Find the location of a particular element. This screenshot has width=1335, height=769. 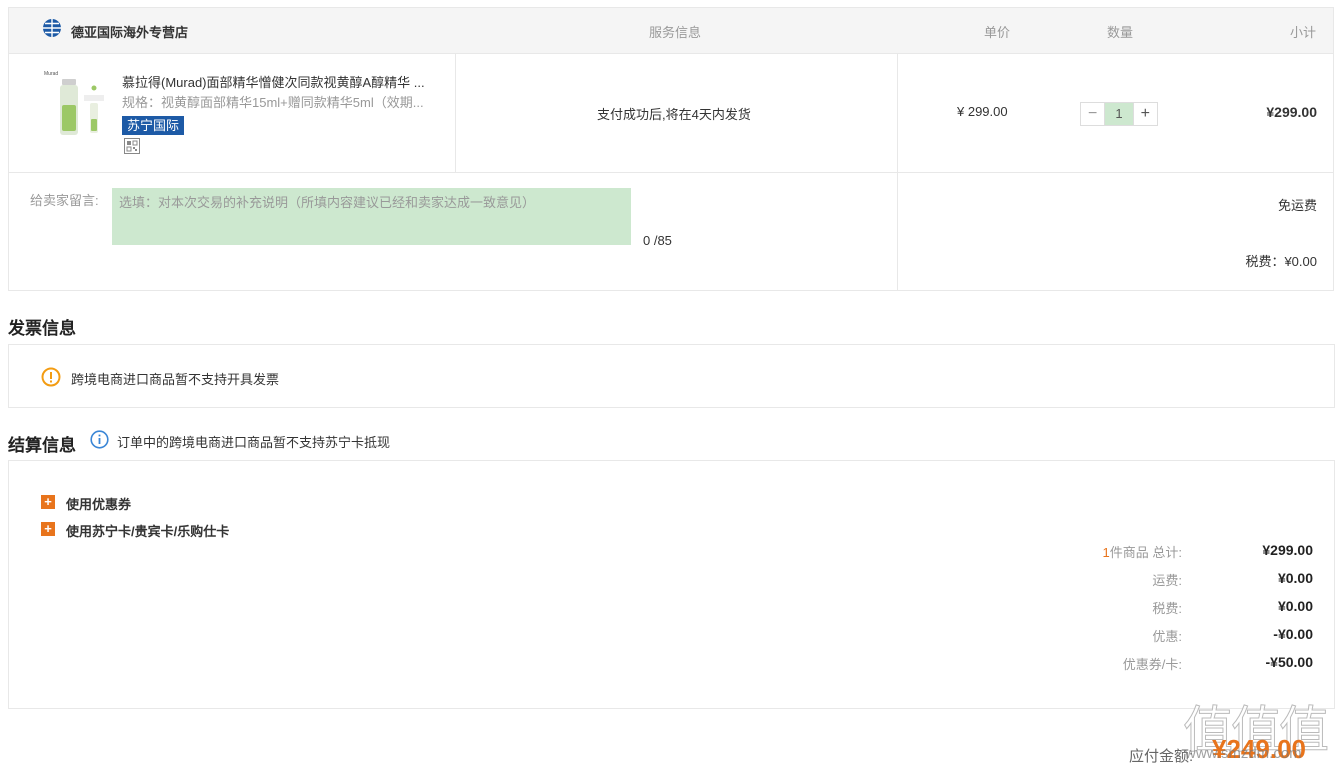

tax-value: ¥0.00 is located at coordinates (1295, 606).